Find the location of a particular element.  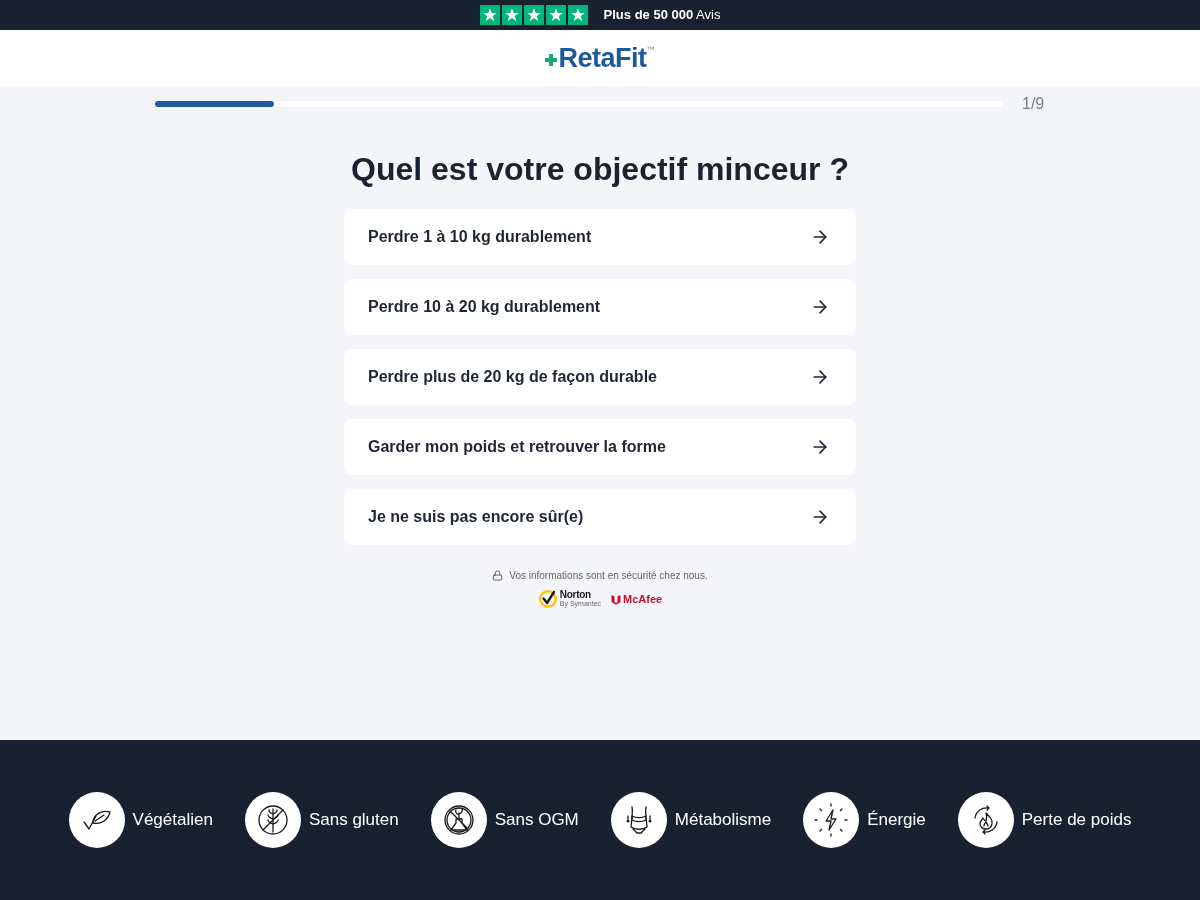

crossed-wheat-icon is located at coordinates (272, 820).